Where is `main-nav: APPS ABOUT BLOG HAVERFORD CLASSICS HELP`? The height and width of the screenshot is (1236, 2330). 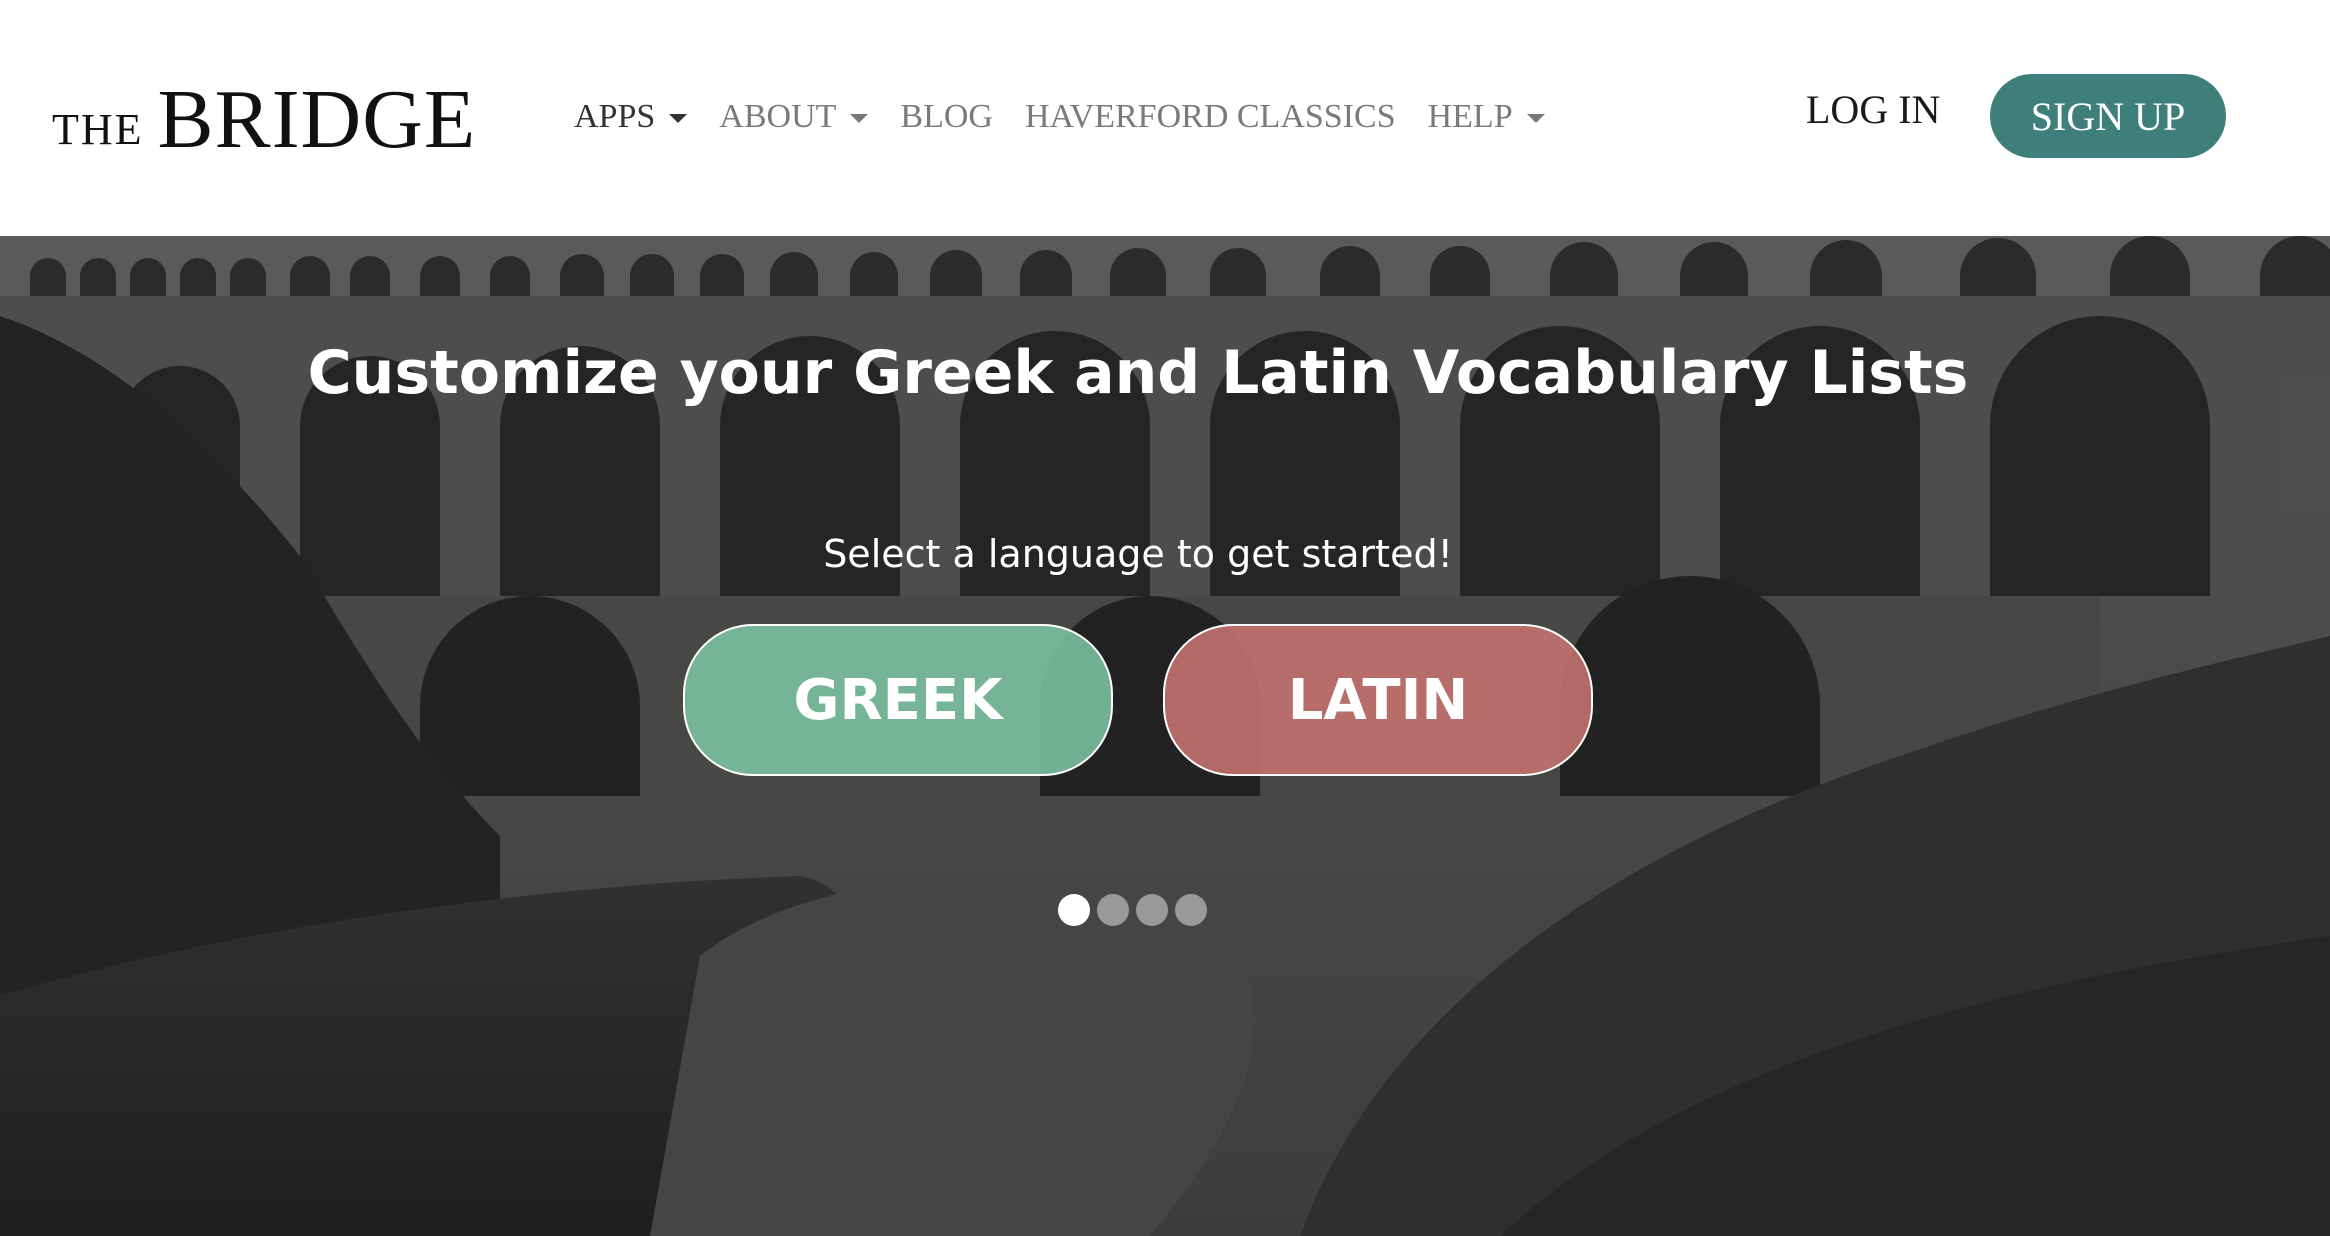
main-nav: APPS ABOUT BLOG HAVERFORD CLASSICS HELP is located at coordinates (1075, 117).